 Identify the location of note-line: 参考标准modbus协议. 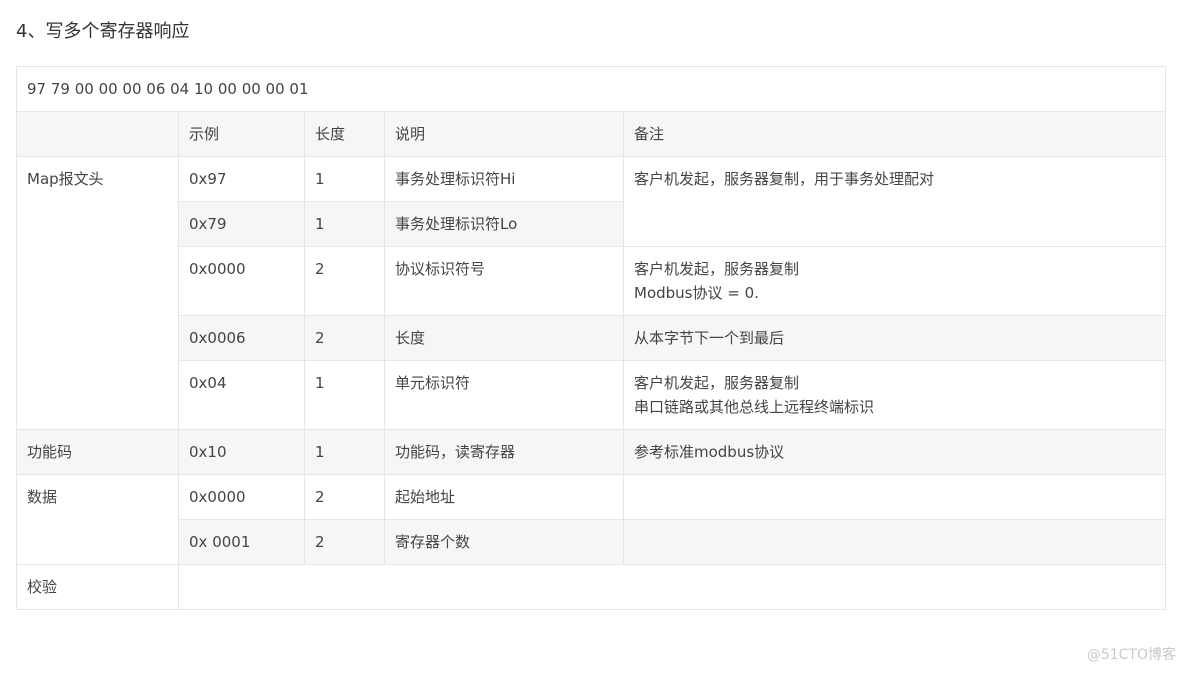
(709, 452).